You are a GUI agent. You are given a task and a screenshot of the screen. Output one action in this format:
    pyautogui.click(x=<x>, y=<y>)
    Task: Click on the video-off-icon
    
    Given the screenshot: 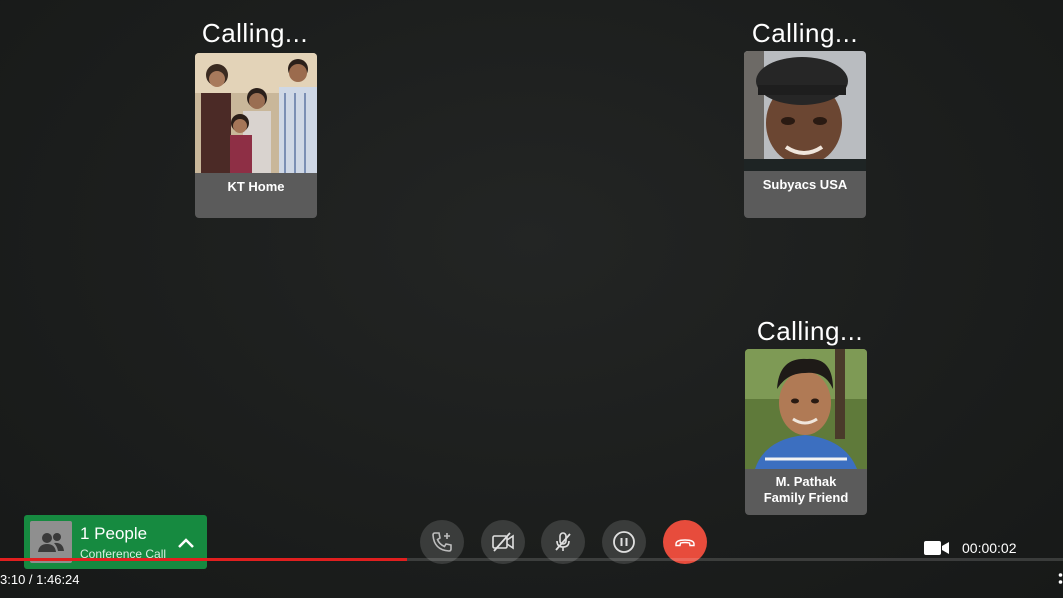 What is the action you would take?
    pyautogui.click(x=503, y=542)
    